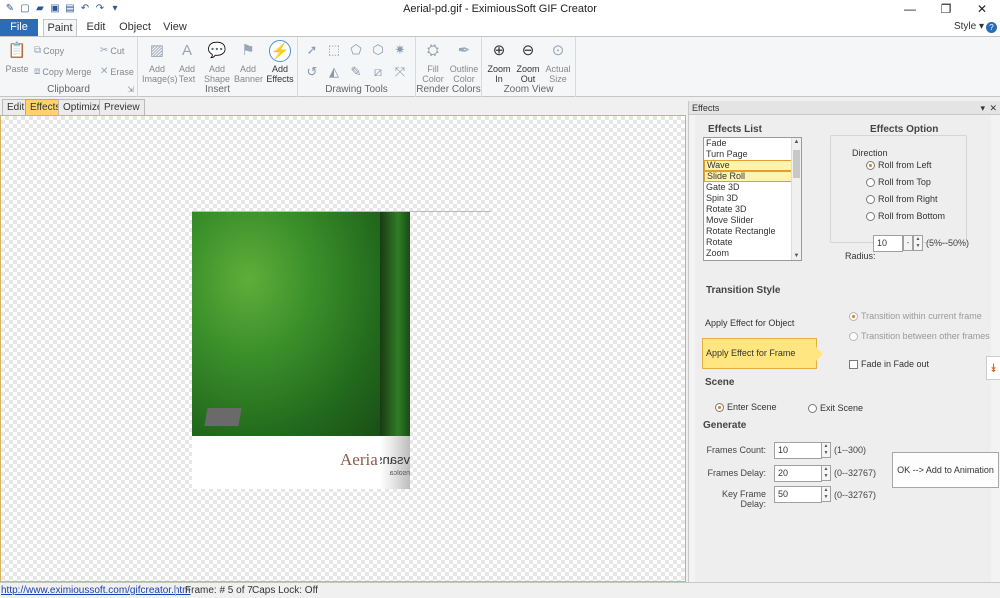 The width and height of the screenshot is (1000, 598). Describe the element at coordinates (826, 494) in the screenshot. I see `key-frame-delay-stepper: ▲ ▼` at that location.